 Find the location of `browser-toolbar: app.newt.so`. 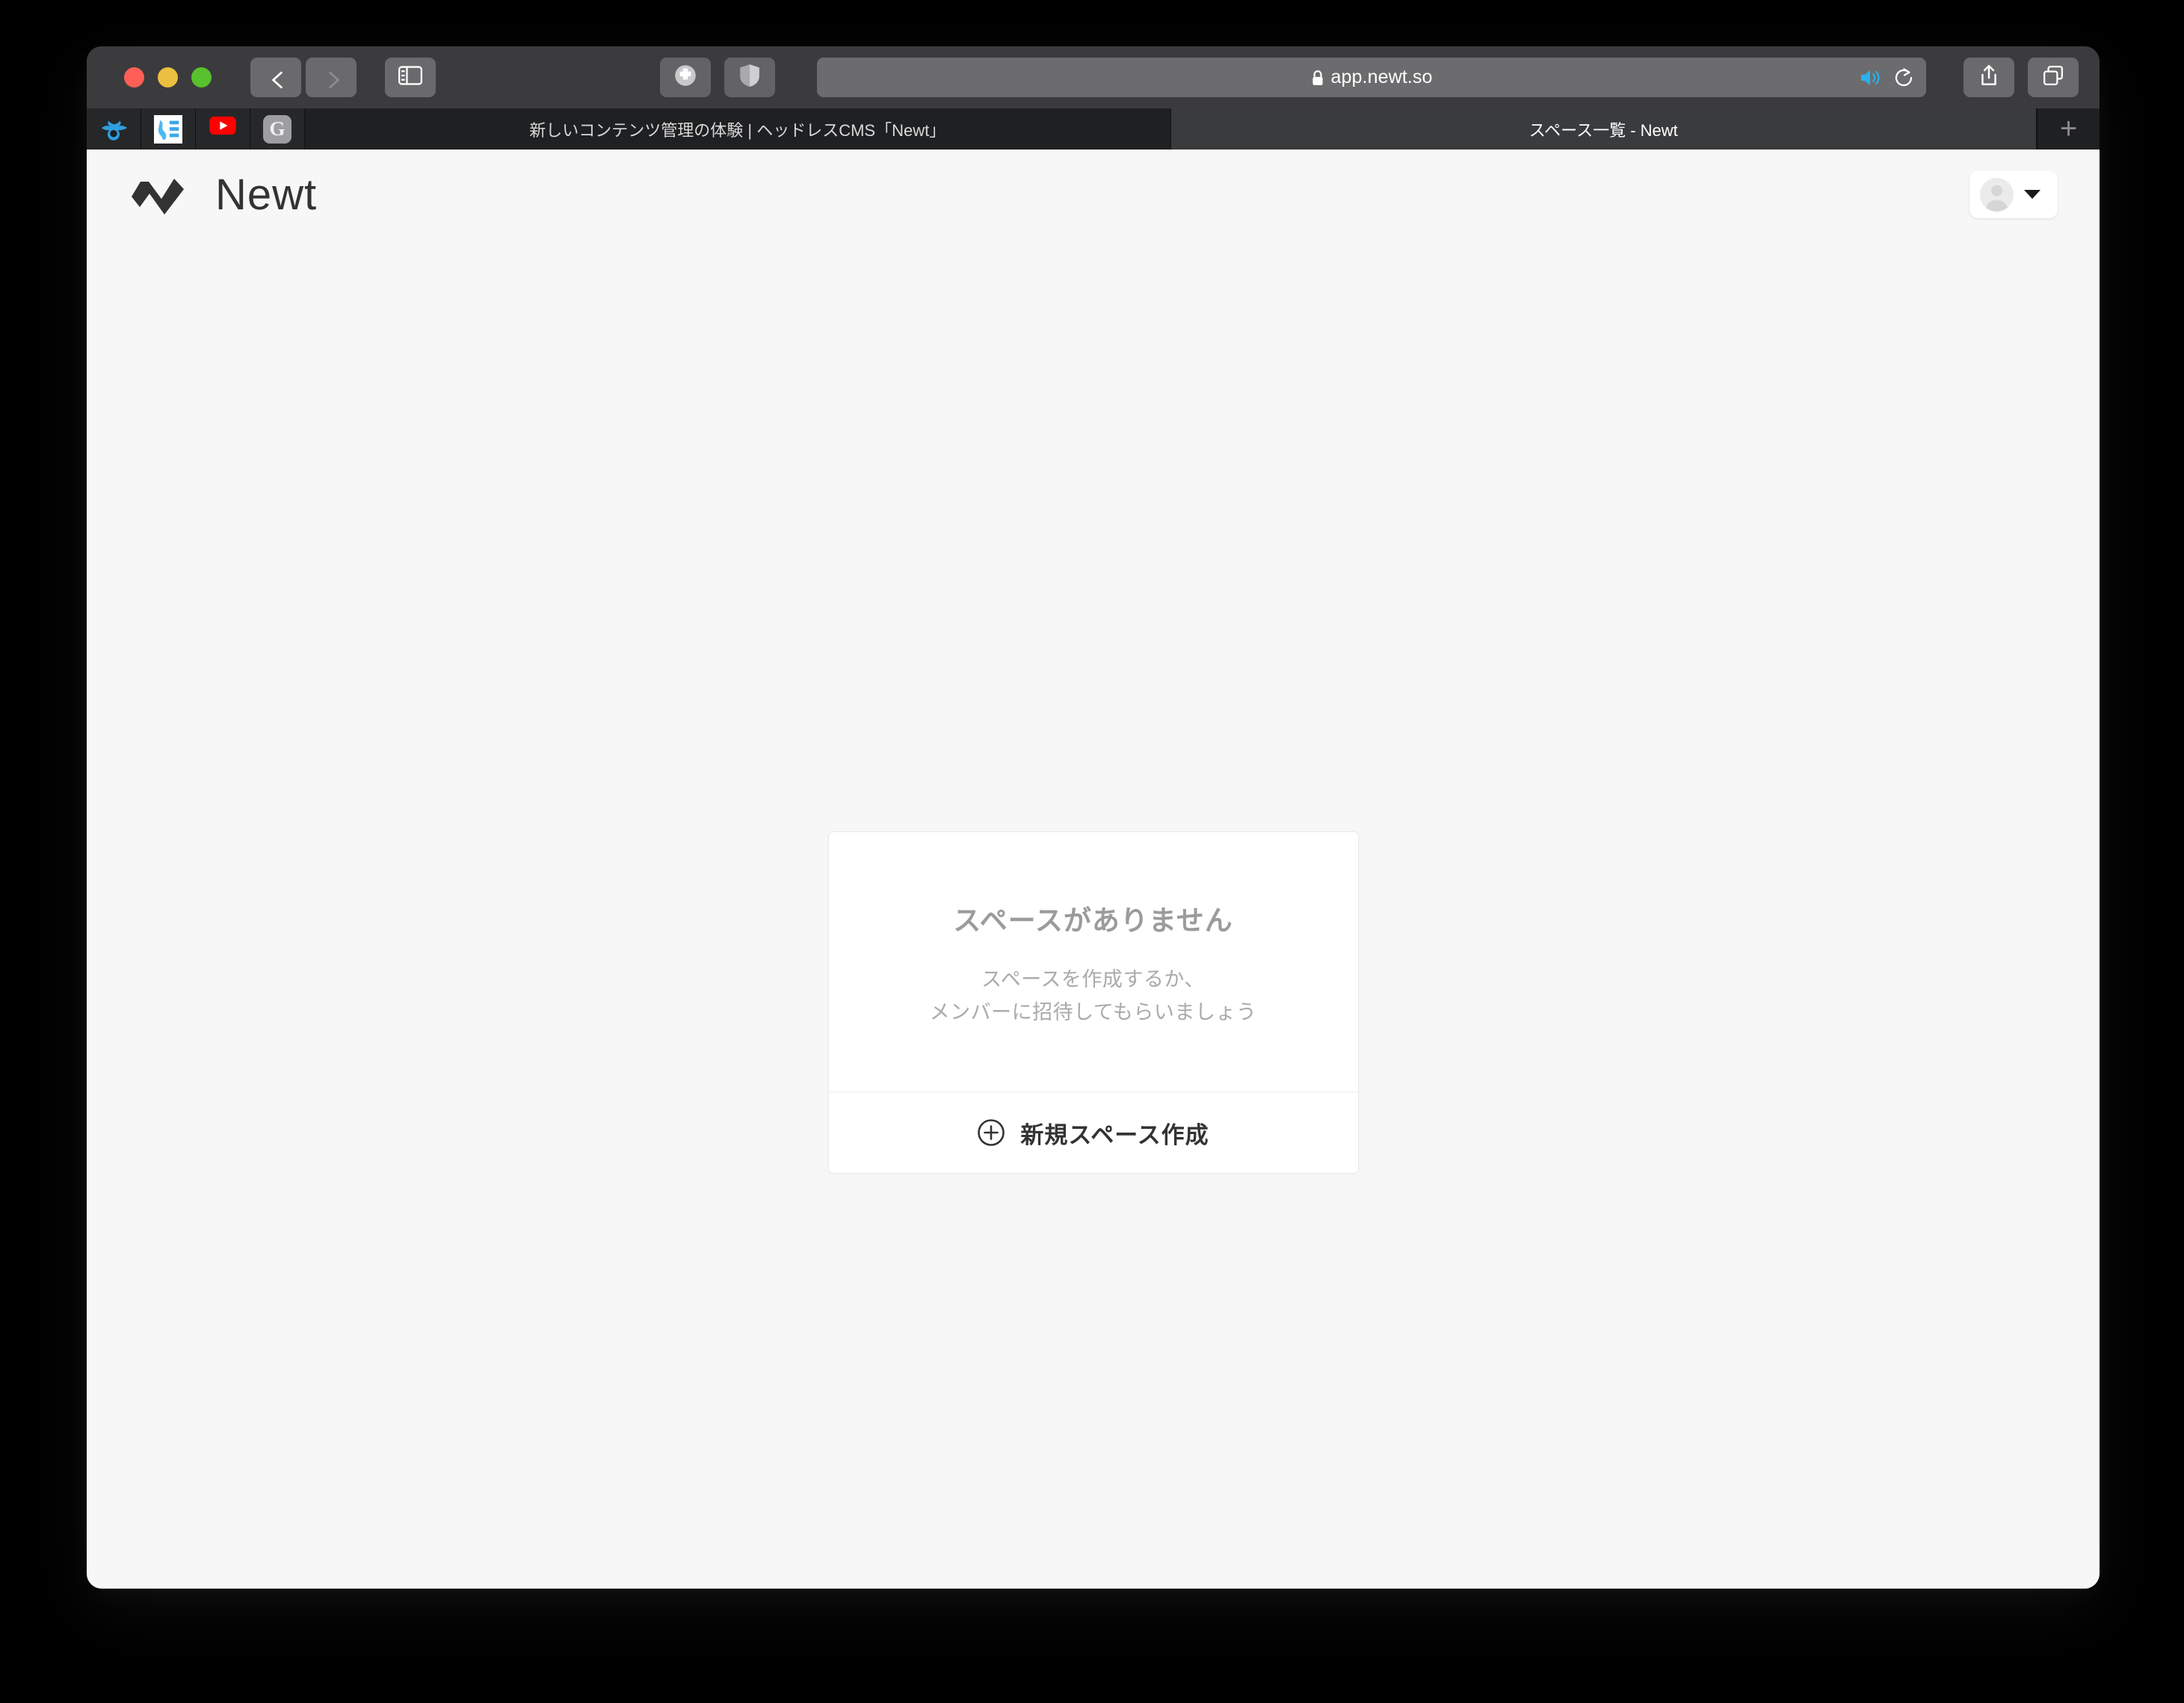

browser-toolbar: app.newt.so is located at coordinates (1093, 77).